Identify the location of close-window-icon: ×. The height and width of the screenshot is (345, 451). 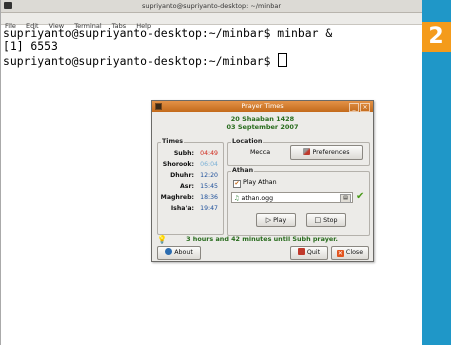
(365, 107).